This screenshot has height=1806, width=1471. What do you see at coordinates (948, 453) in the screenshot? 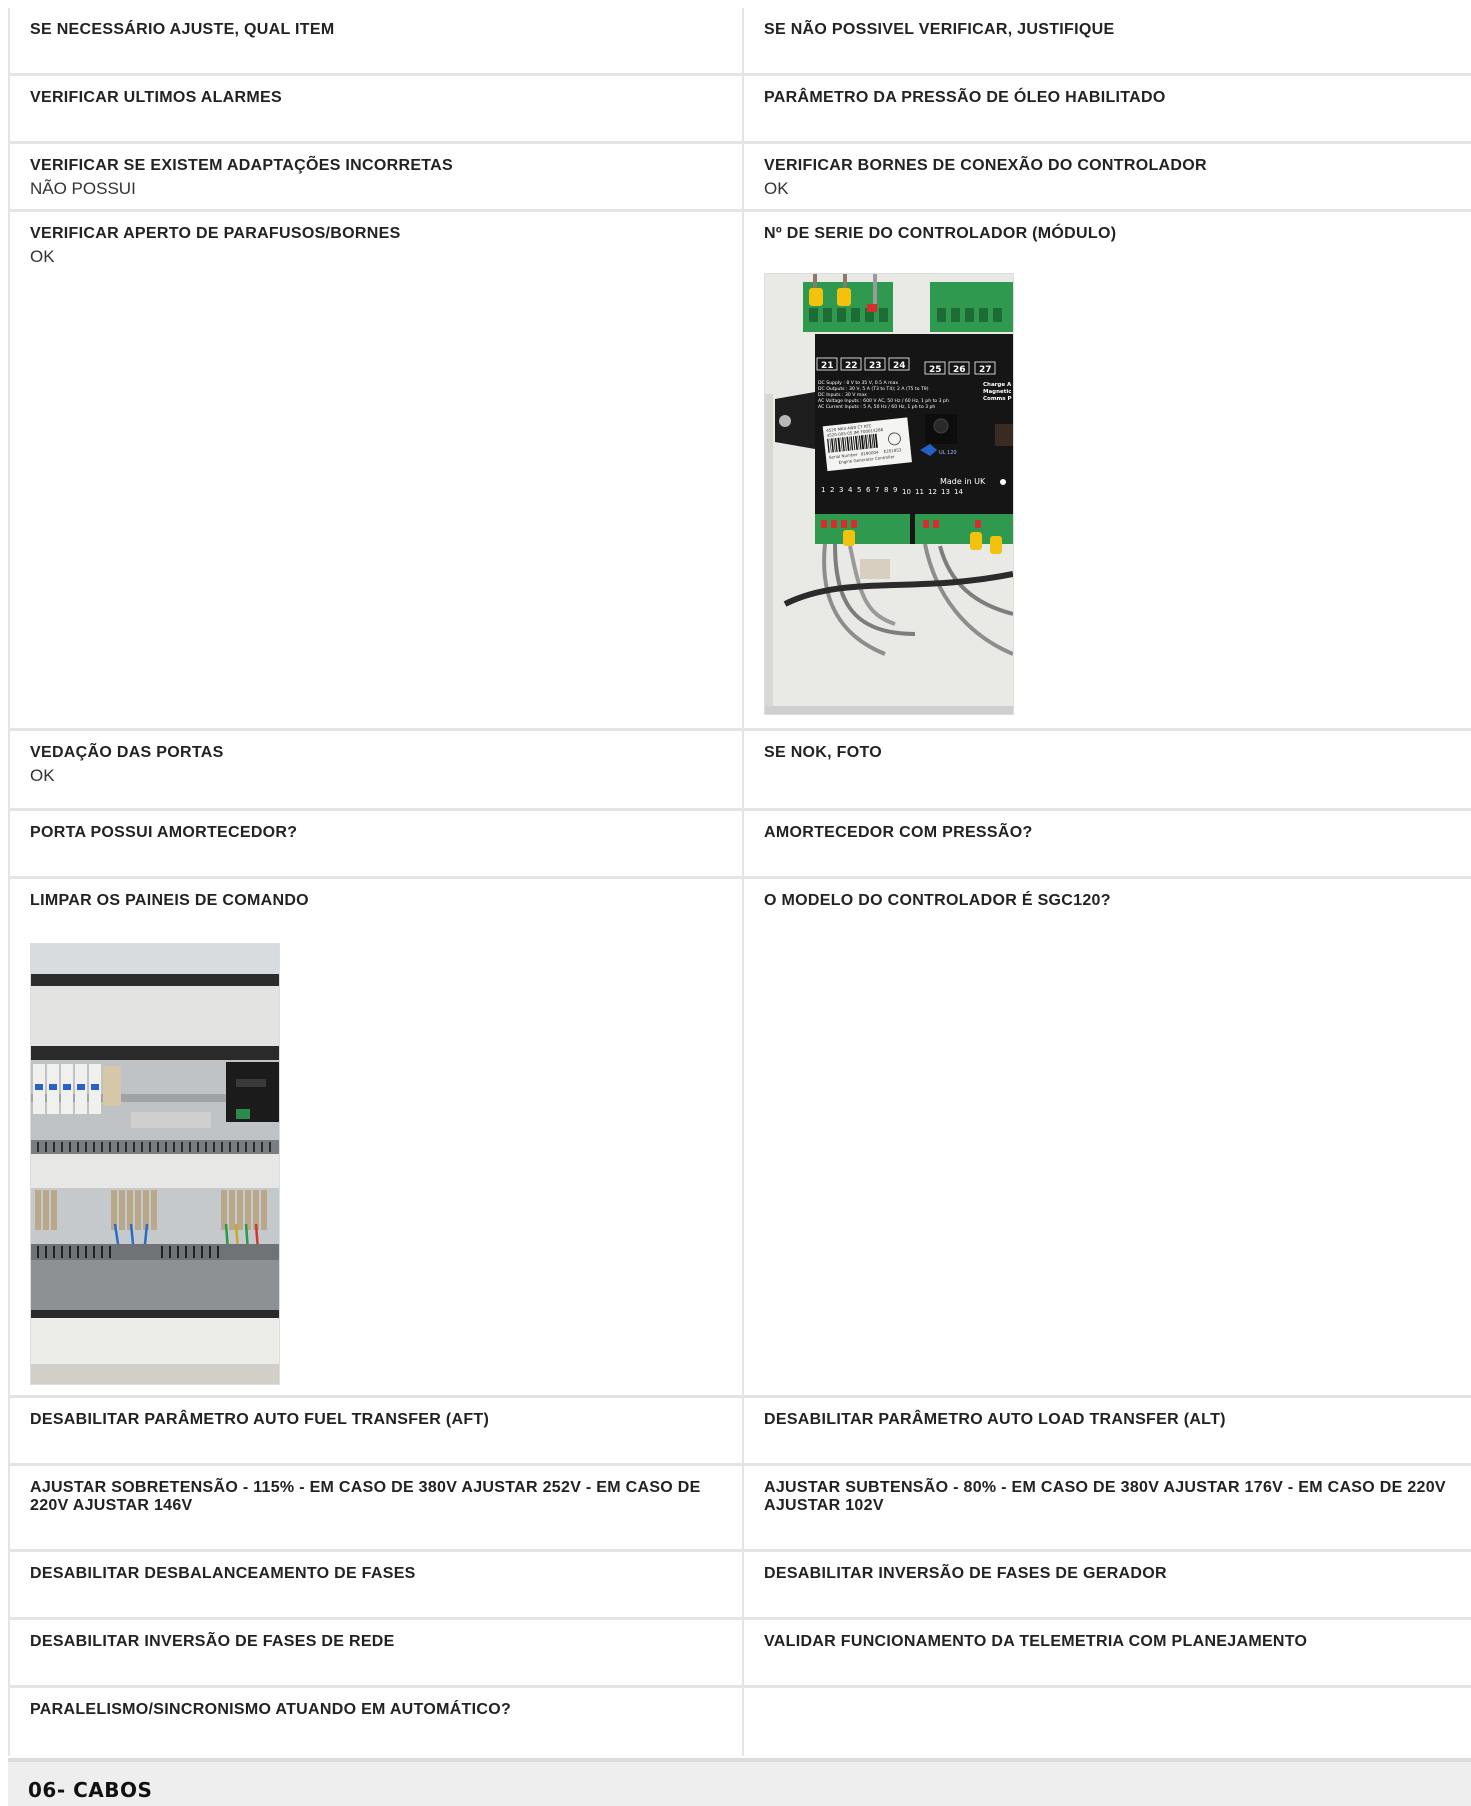
I see `svg-text: UL 120` at bounding box center [948, 453].